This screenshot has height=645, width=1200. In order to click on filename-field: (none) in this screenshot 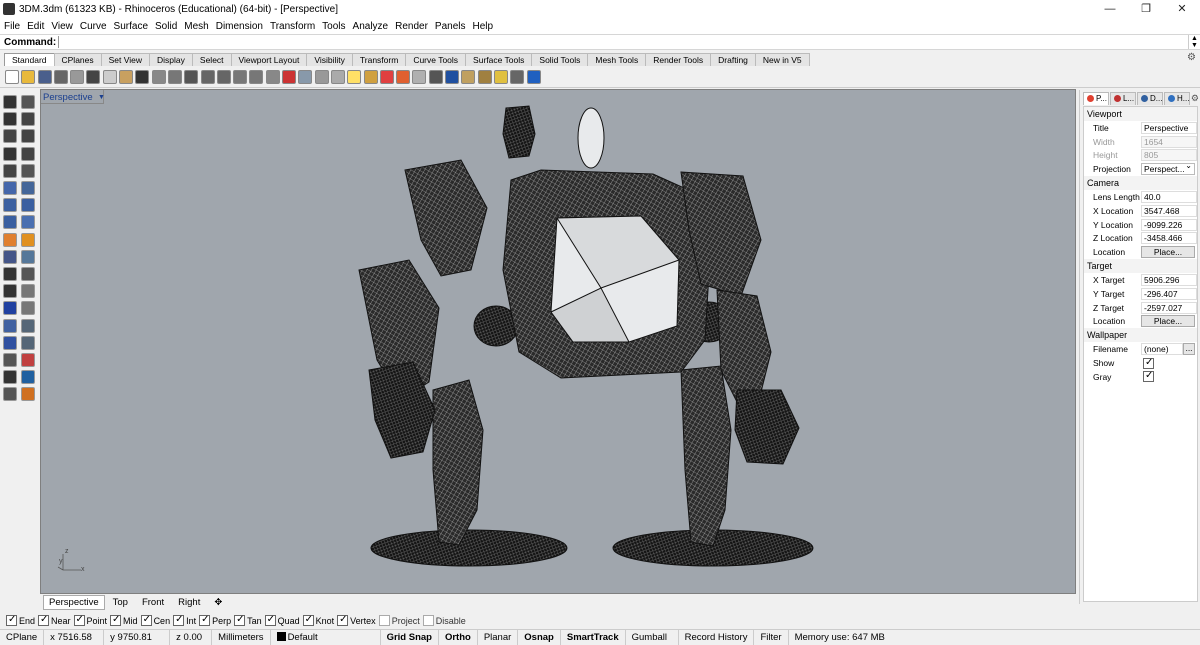, I will do `click(1162, 349)`.